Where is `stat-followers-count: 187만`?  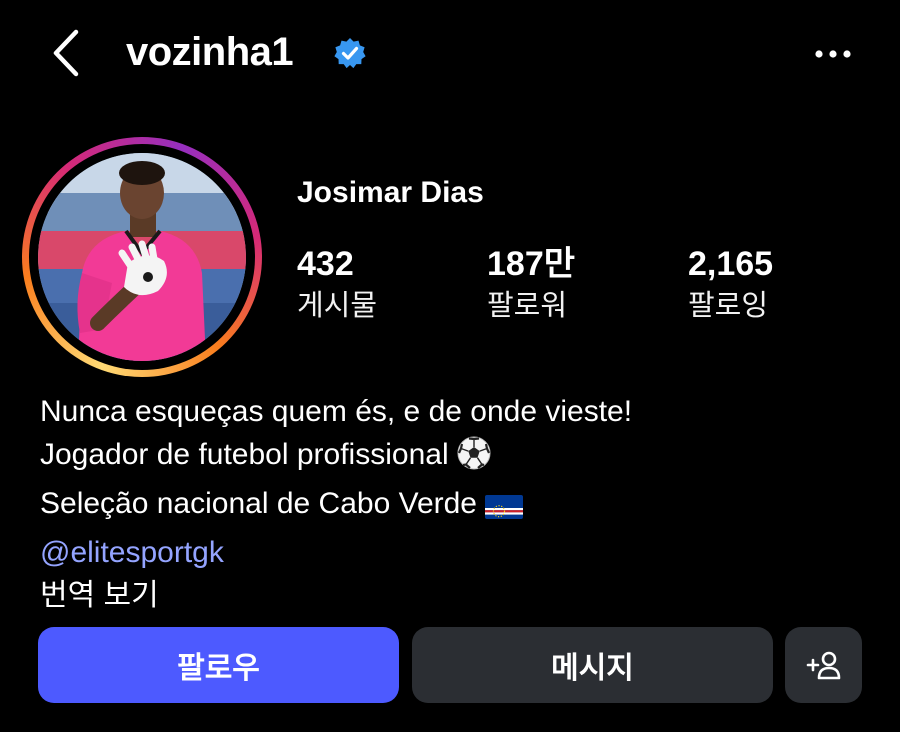 stat-followers-count: 187만 is located at coordinates (531, 264).